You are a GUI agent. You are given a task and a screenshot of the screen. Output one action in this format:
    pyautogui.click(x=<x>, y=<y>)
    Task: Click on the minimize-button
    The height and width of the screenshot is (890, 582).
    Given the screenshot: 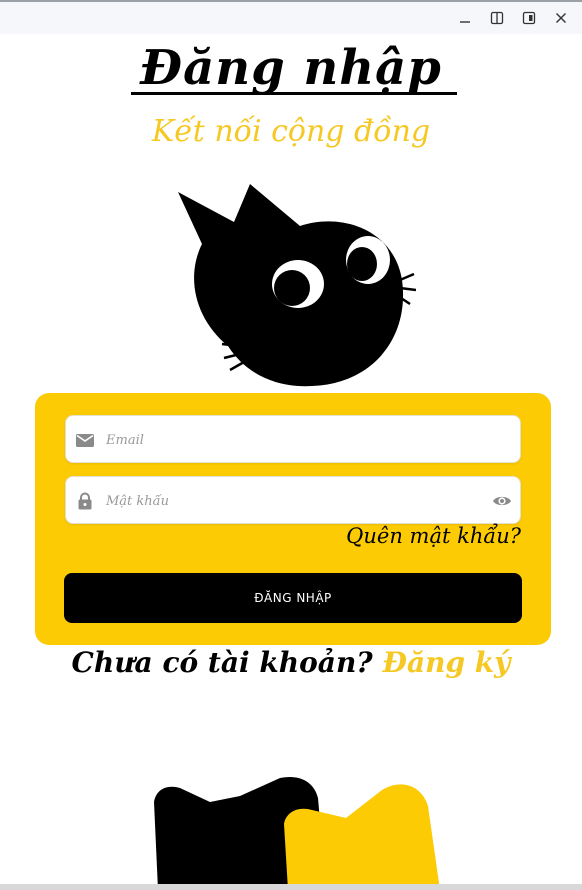 What is the action you would take?
    pyautogui.click(x=465, y=18)
    